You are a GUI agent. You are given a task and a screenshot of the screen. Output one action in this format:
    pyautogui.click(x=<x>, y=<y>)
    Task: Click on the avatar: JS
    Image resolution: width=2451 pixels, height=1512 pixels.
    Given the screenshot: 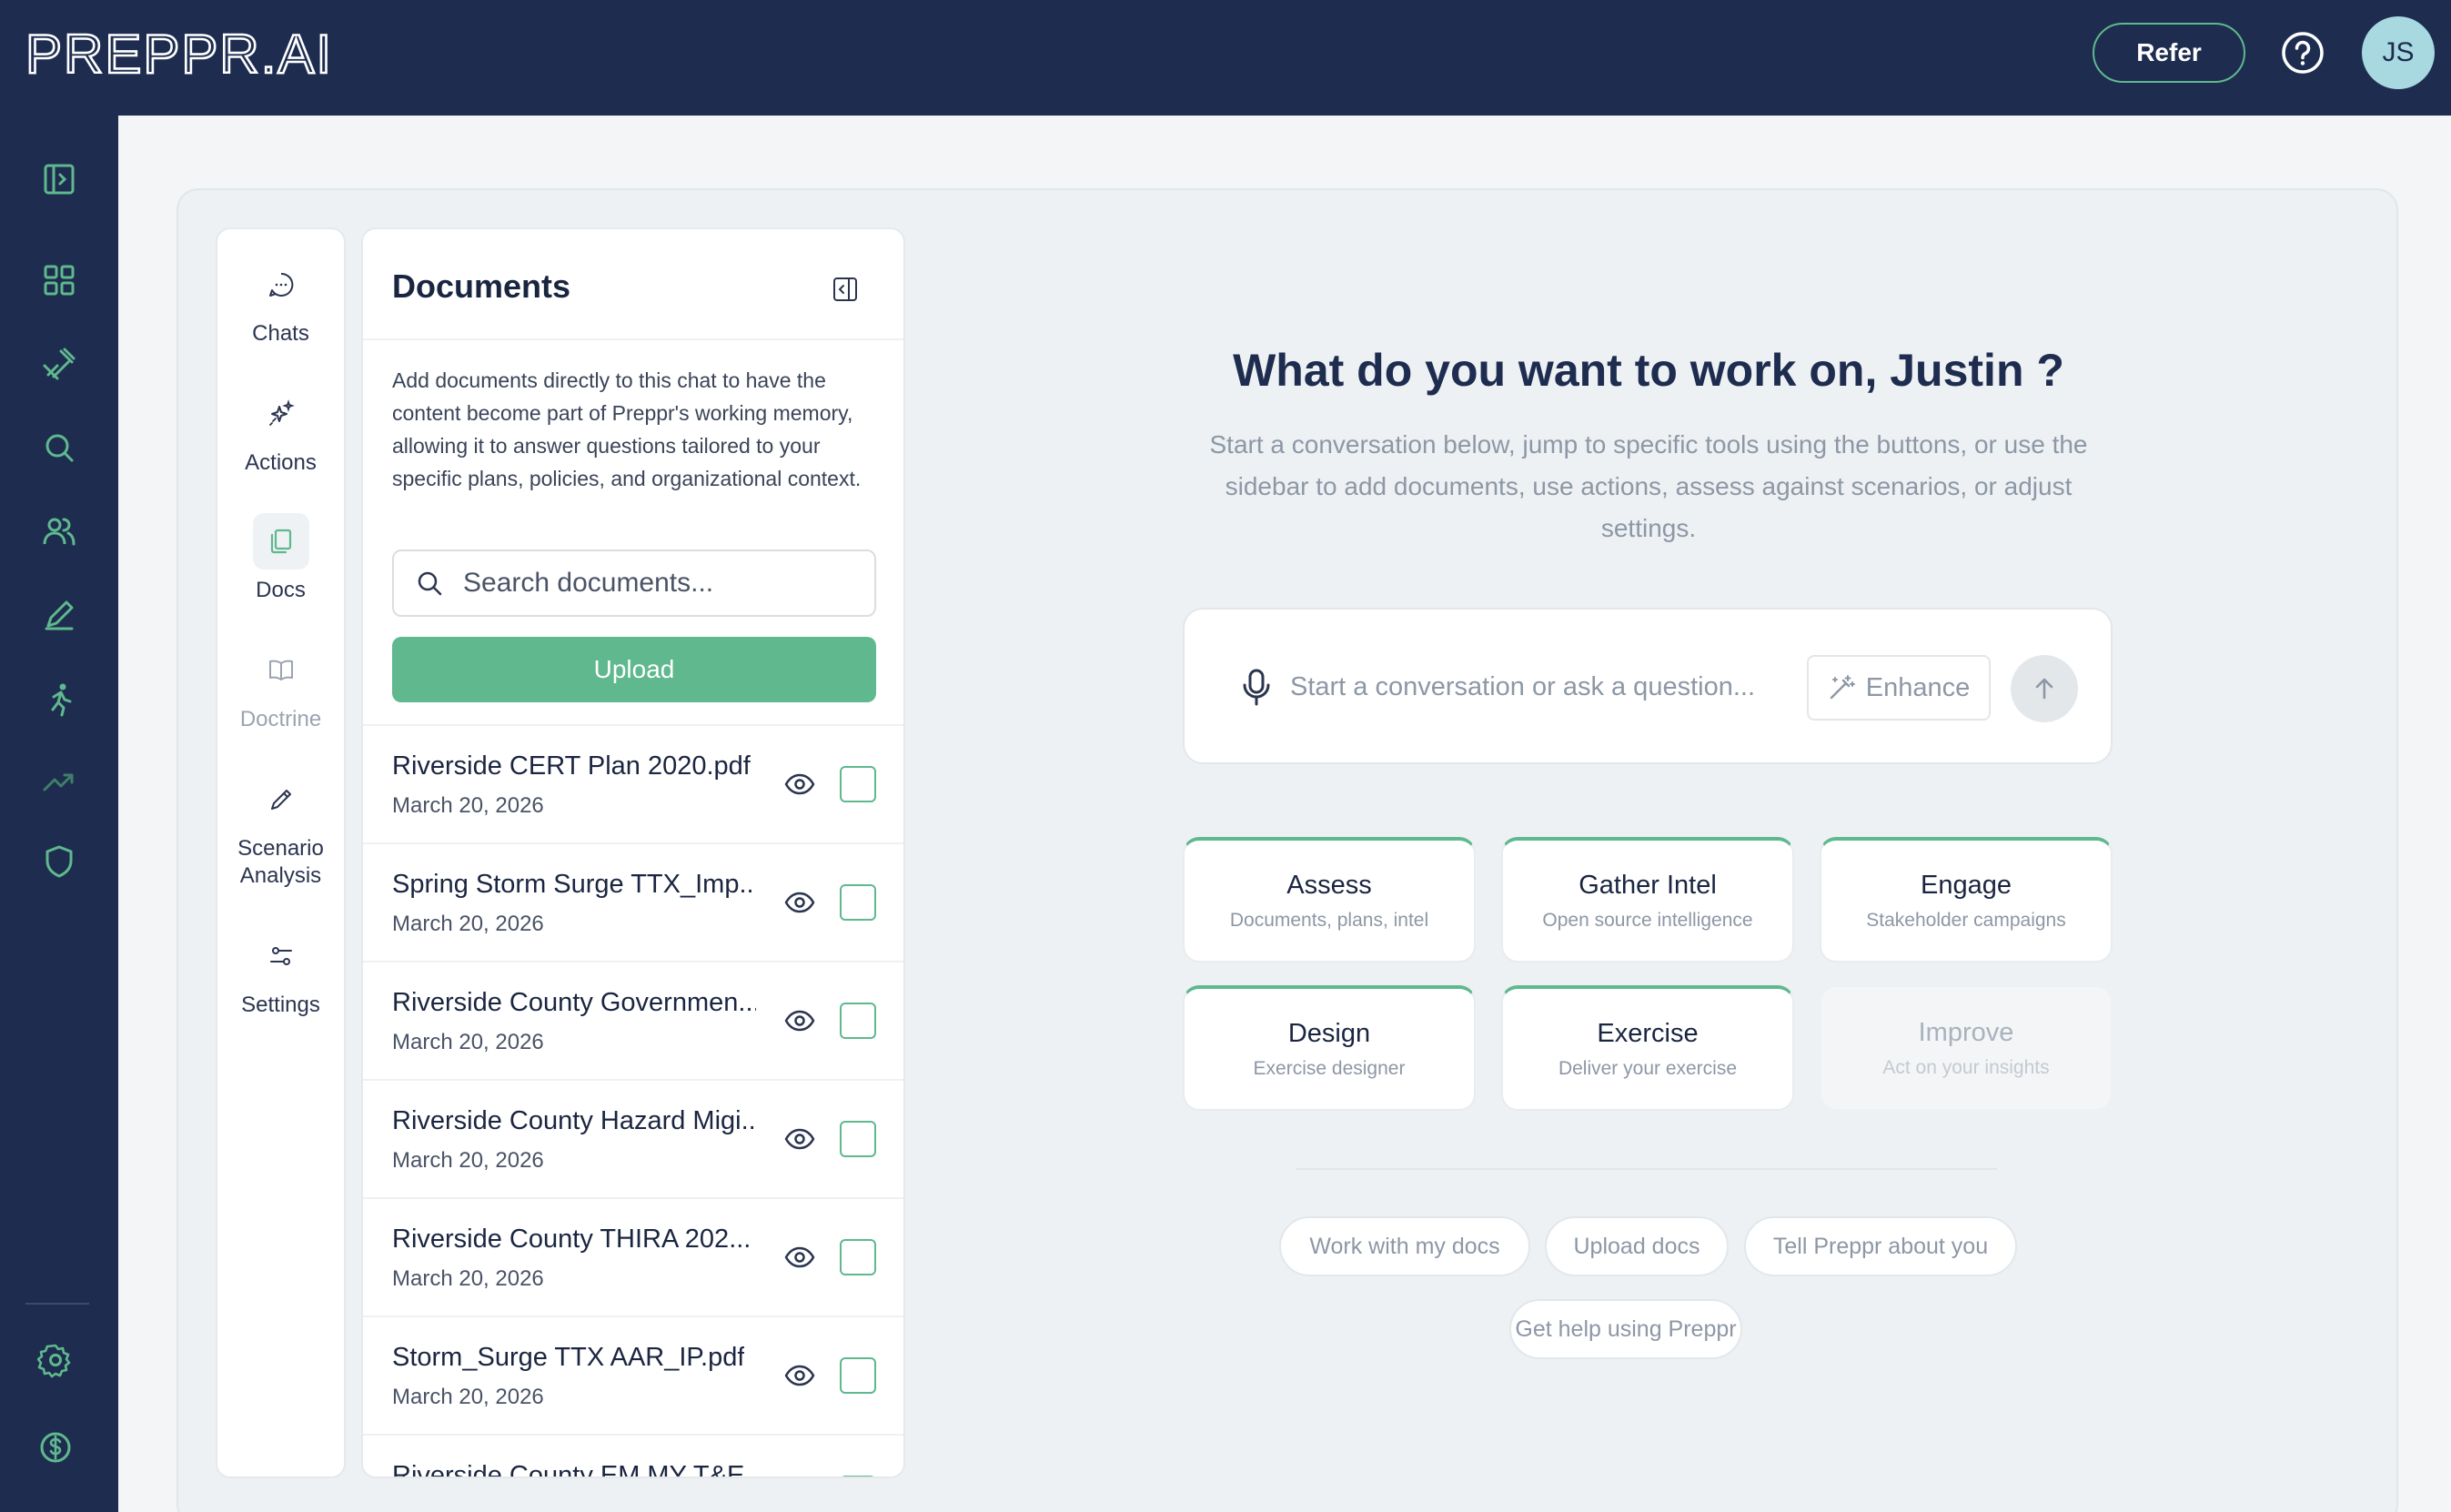 What is the action you would take?
    pyautogui.click(x=2398, y=53)
    